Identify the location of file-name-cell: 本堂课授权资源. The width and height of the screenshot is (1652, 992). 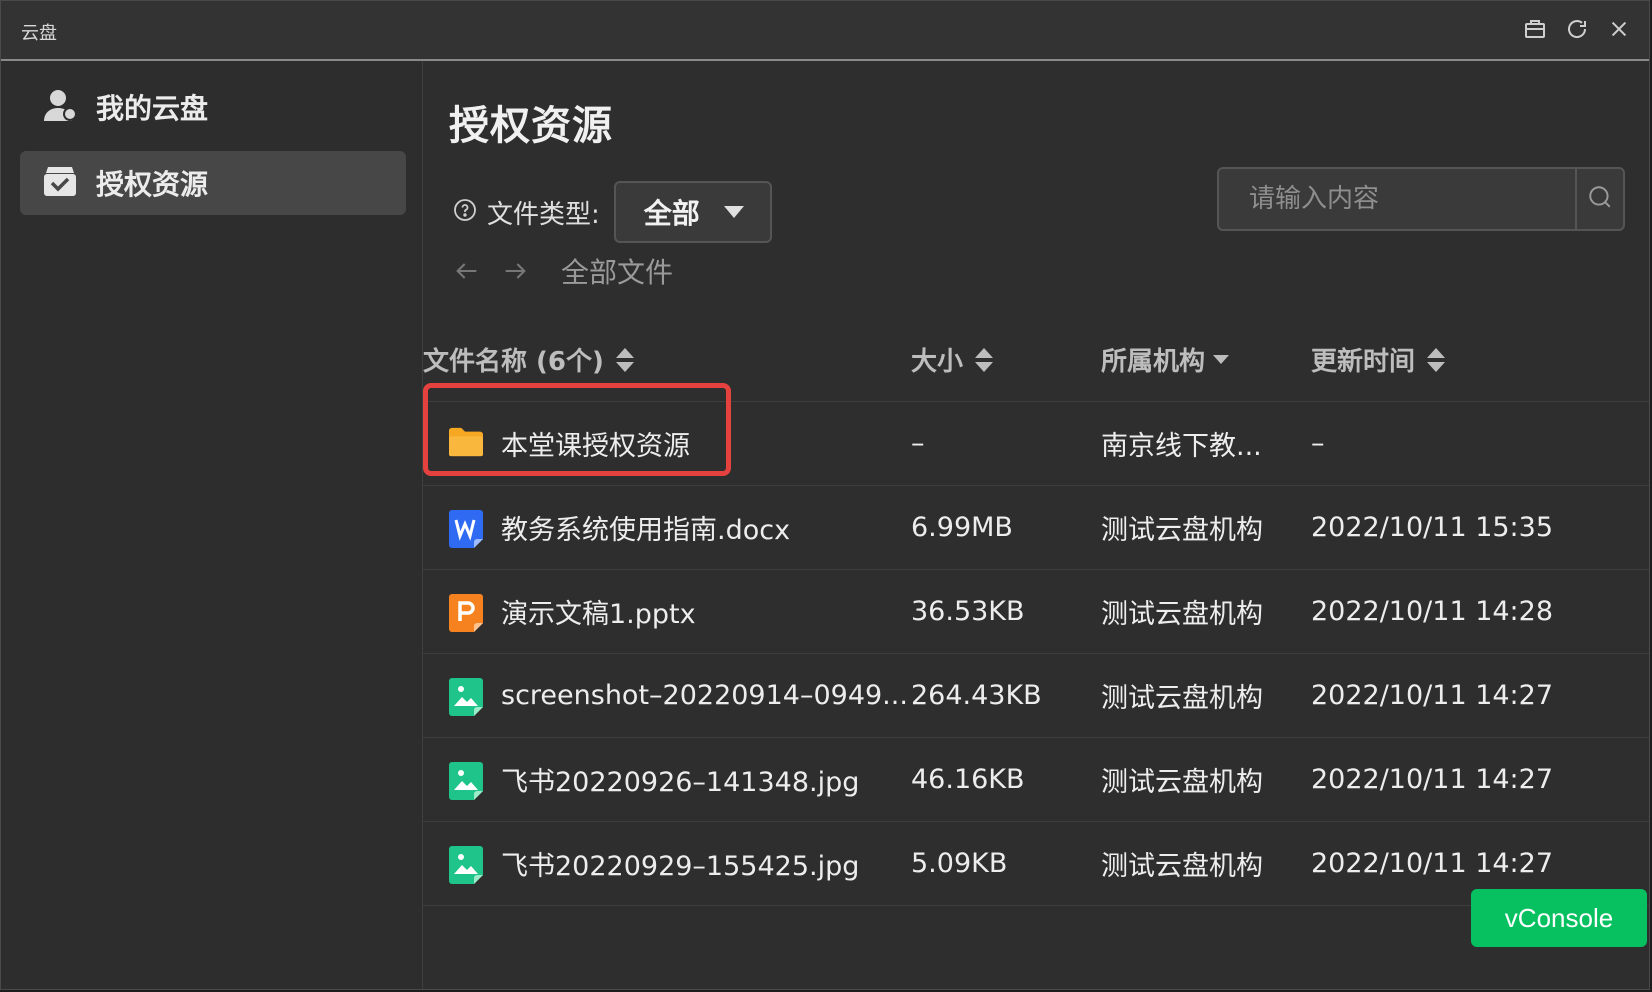
(569, 443).